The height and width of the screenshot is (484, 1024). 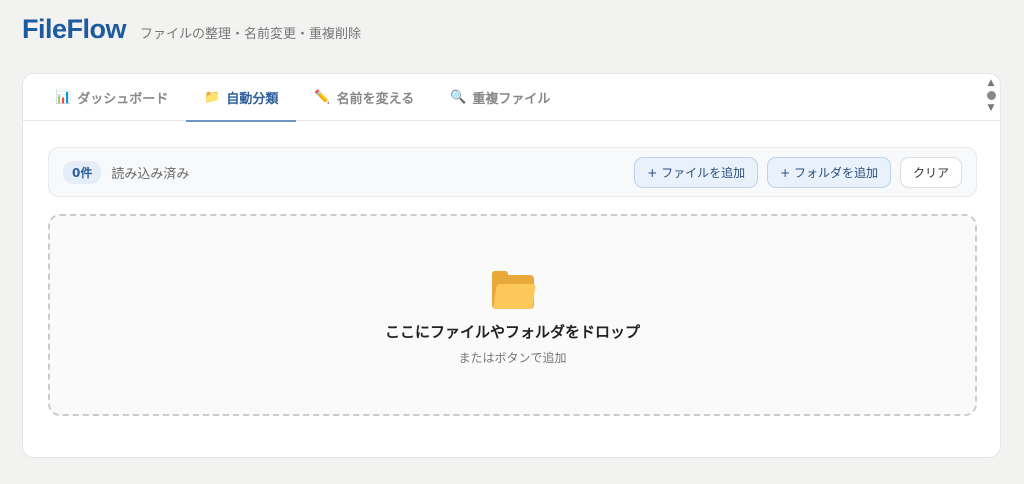 What do you see at coordinates (63, 97) in the screenshot?
I see `chart-icon: 📊` at bounding box center [63, 97].